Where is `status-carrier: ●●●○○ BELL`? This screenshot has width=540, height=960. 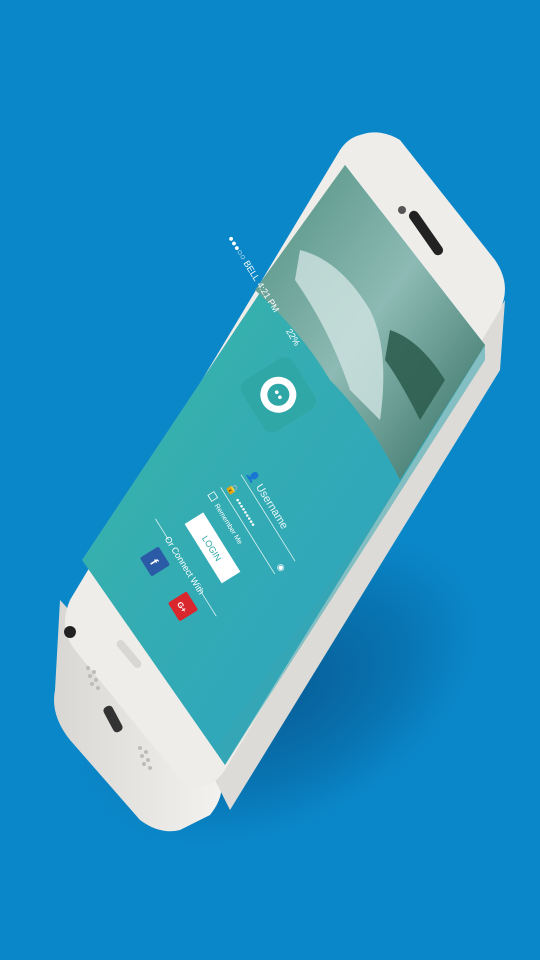 status-carrier: ●●●○○ BELL is located at coordinates (244, 258).